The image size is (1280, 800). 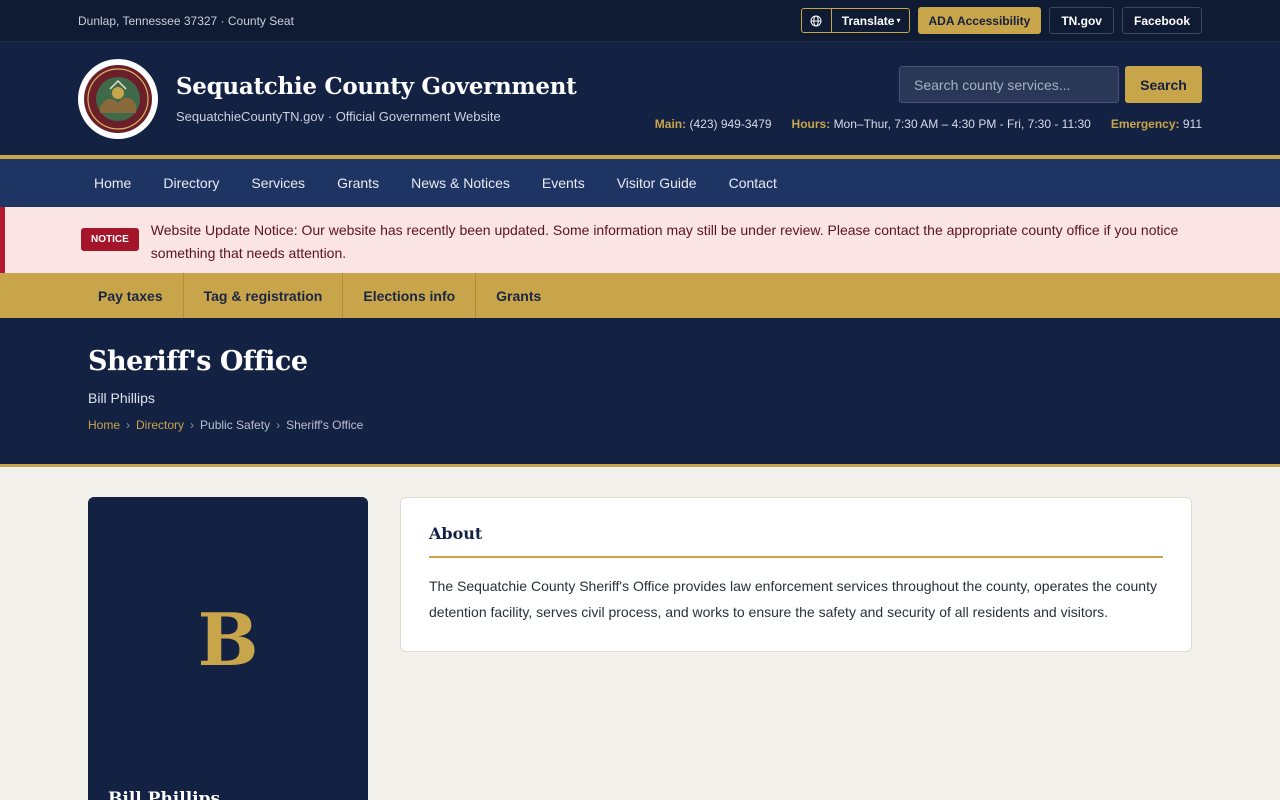 I want to click on emergency-value: 911, so click(x=1192, y=124).